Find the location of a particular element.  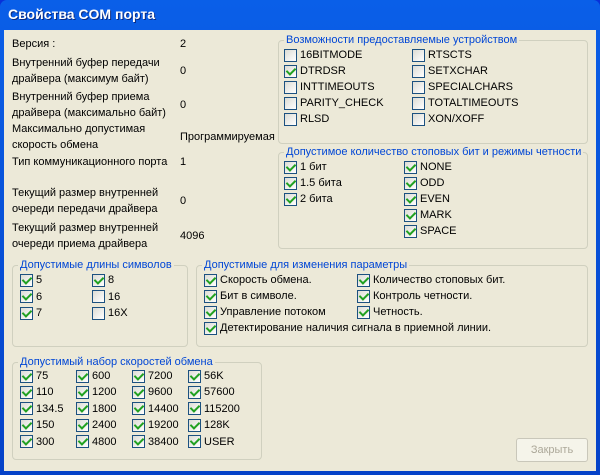

checkbox-4800: 4800 is located at coordinates (96, 442).